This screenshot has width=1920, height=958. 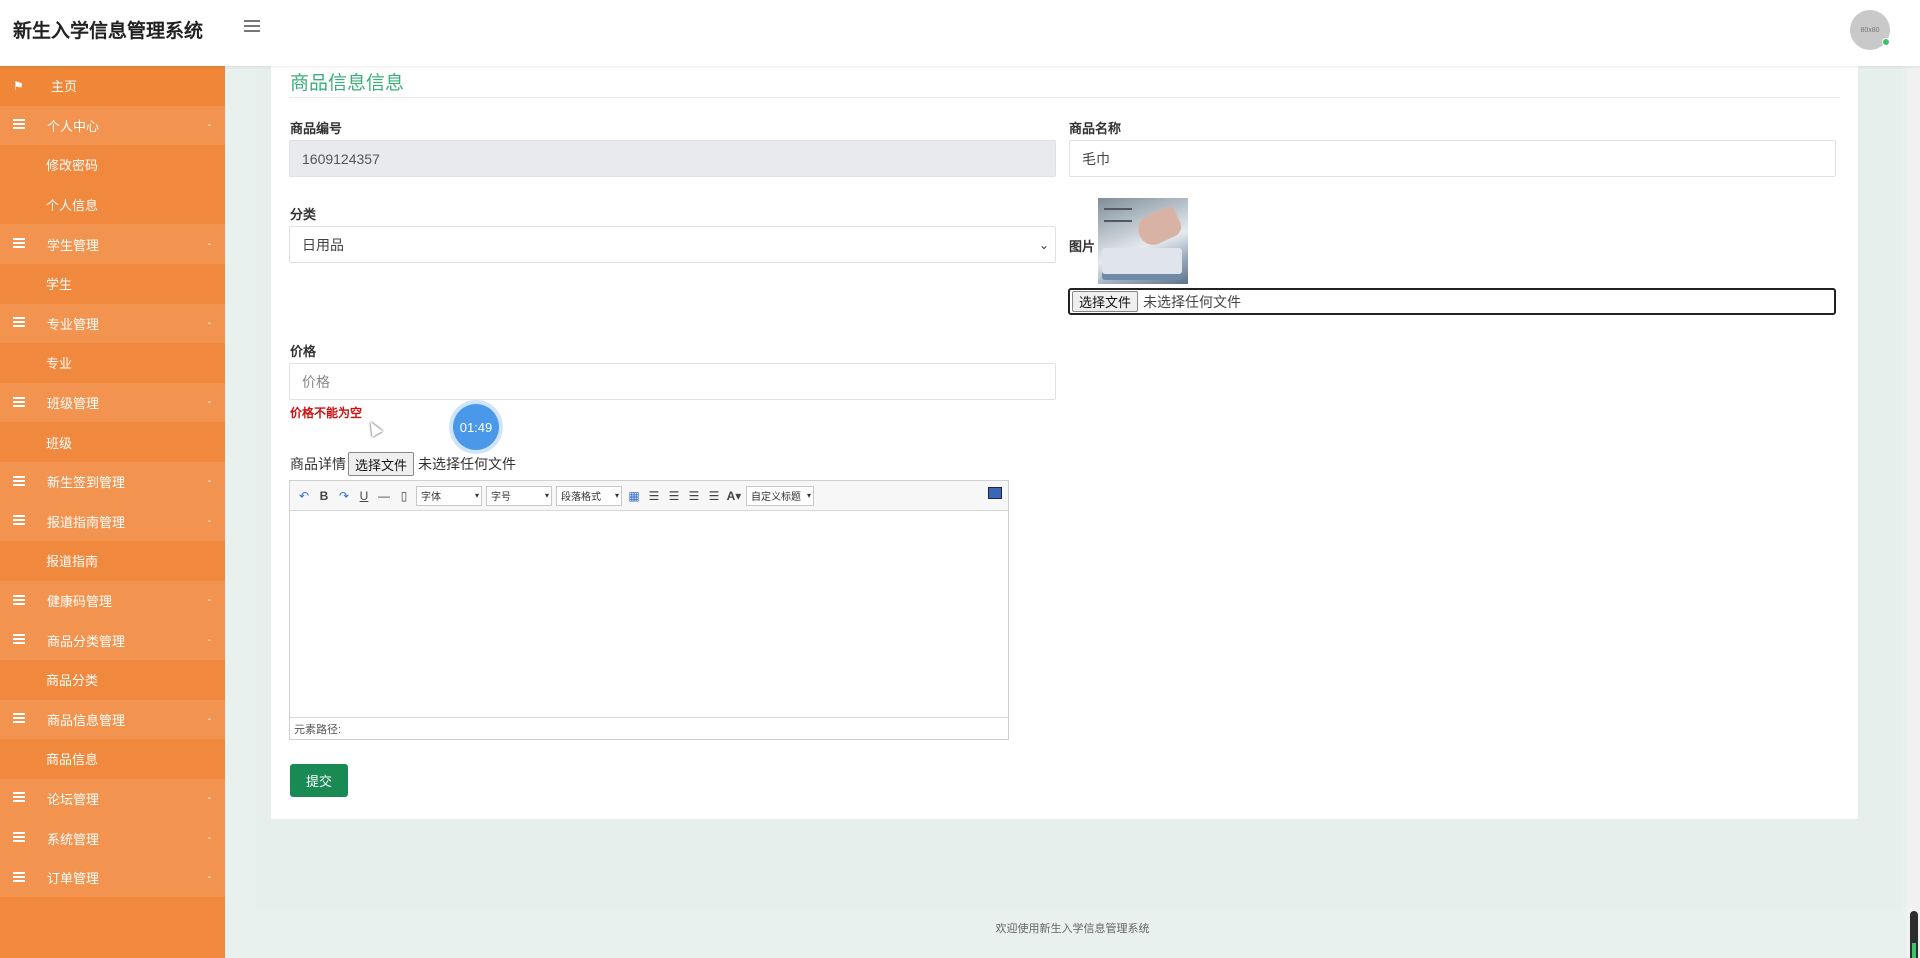 I want to click on menu-toggle-icon, so click(x=252, y=28).